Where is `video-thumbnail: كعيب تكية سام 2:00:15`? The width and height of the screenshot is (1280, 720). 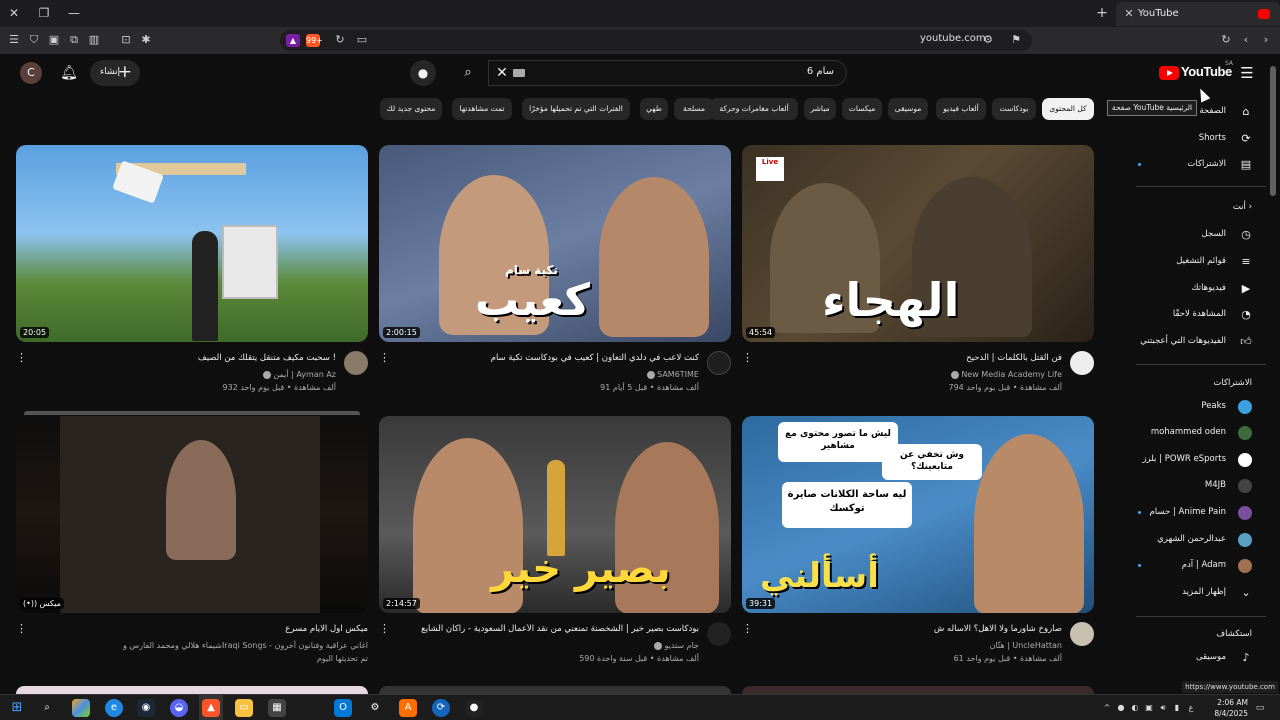
video-thumbnail: كعيب تكية سام 2:00:15 is located at coordinates (555, 243).